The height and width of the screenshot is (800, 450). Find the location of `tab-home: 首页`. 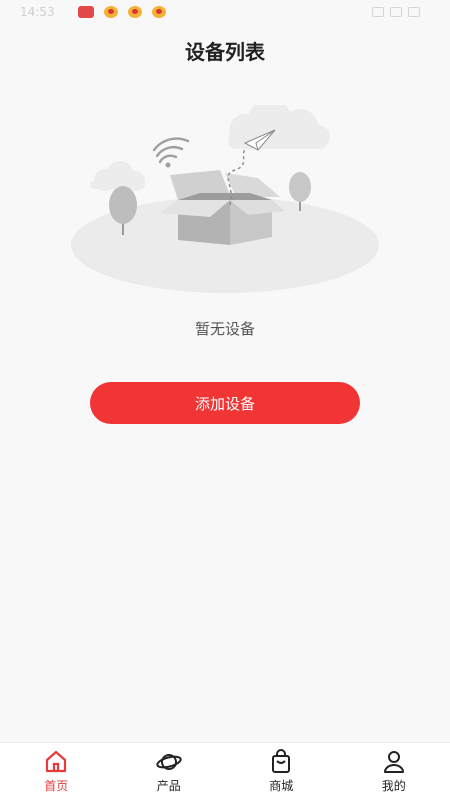

tab-home: 首页 is located at coordinates (56, 771).